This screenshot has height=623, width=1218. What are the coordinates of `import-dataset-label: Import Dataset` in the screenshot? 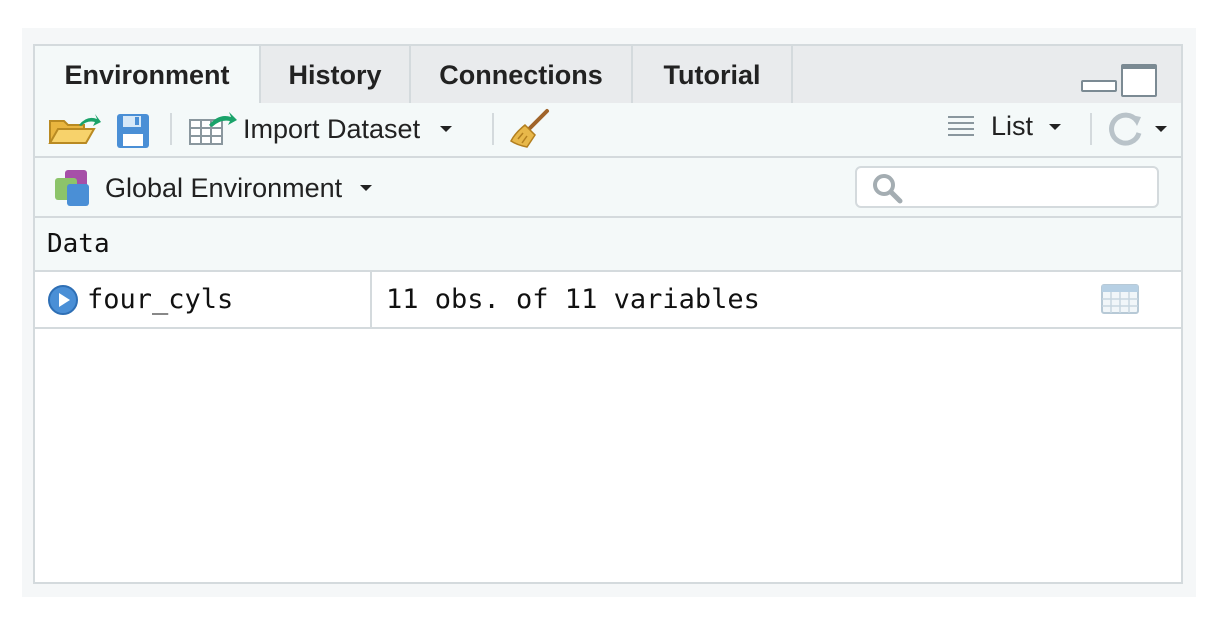 It's located at (332, 128).